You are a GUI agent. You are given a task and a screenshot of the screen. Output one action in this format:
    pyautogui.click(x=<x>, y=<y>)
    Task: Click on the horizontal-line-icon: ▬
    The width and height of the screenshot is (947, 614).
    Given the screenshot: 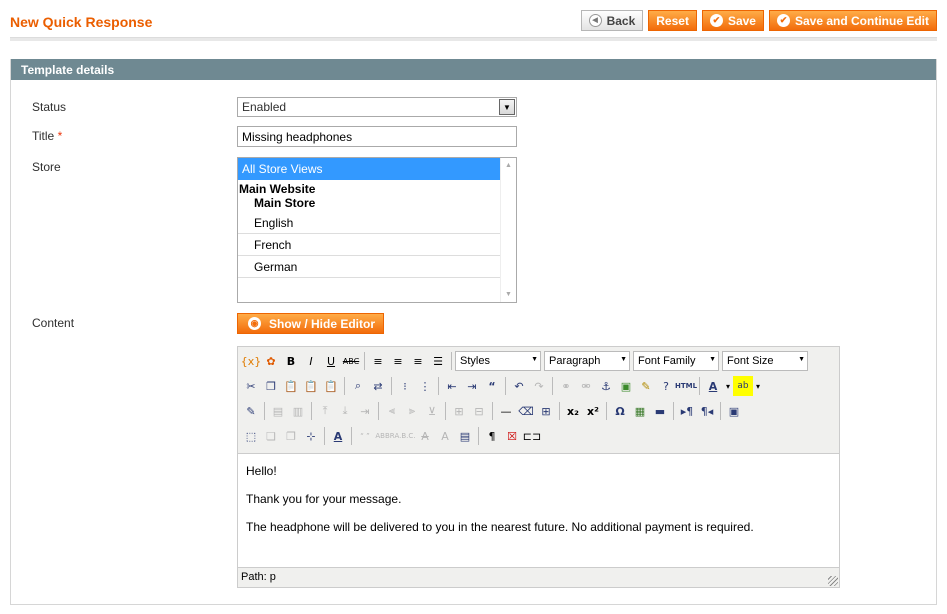 What is the action you would take?
    pyautogui.click(x=660, y=411)
    